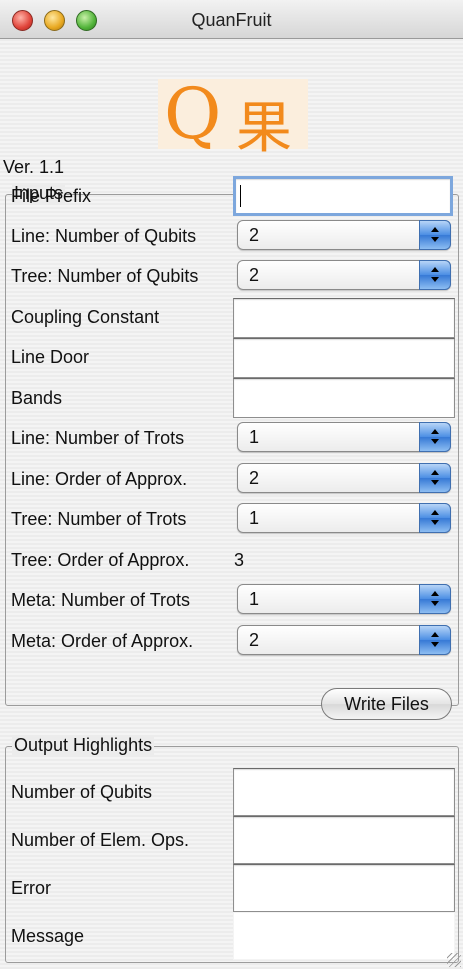 Image resolution: width=463 pixels, height=969 pixels. I want to click on version-label: Ver. 1.1, so click(34, 167).